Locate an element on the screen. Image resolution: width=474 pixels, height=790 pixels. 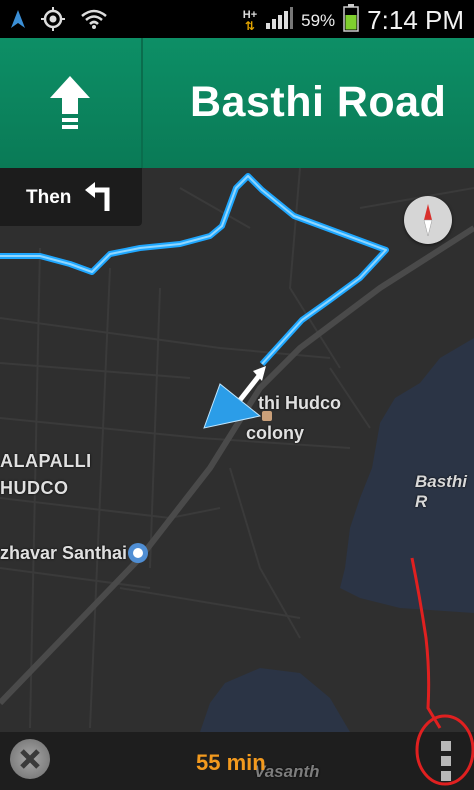
signal-icon is located at coordinates (279, 20).